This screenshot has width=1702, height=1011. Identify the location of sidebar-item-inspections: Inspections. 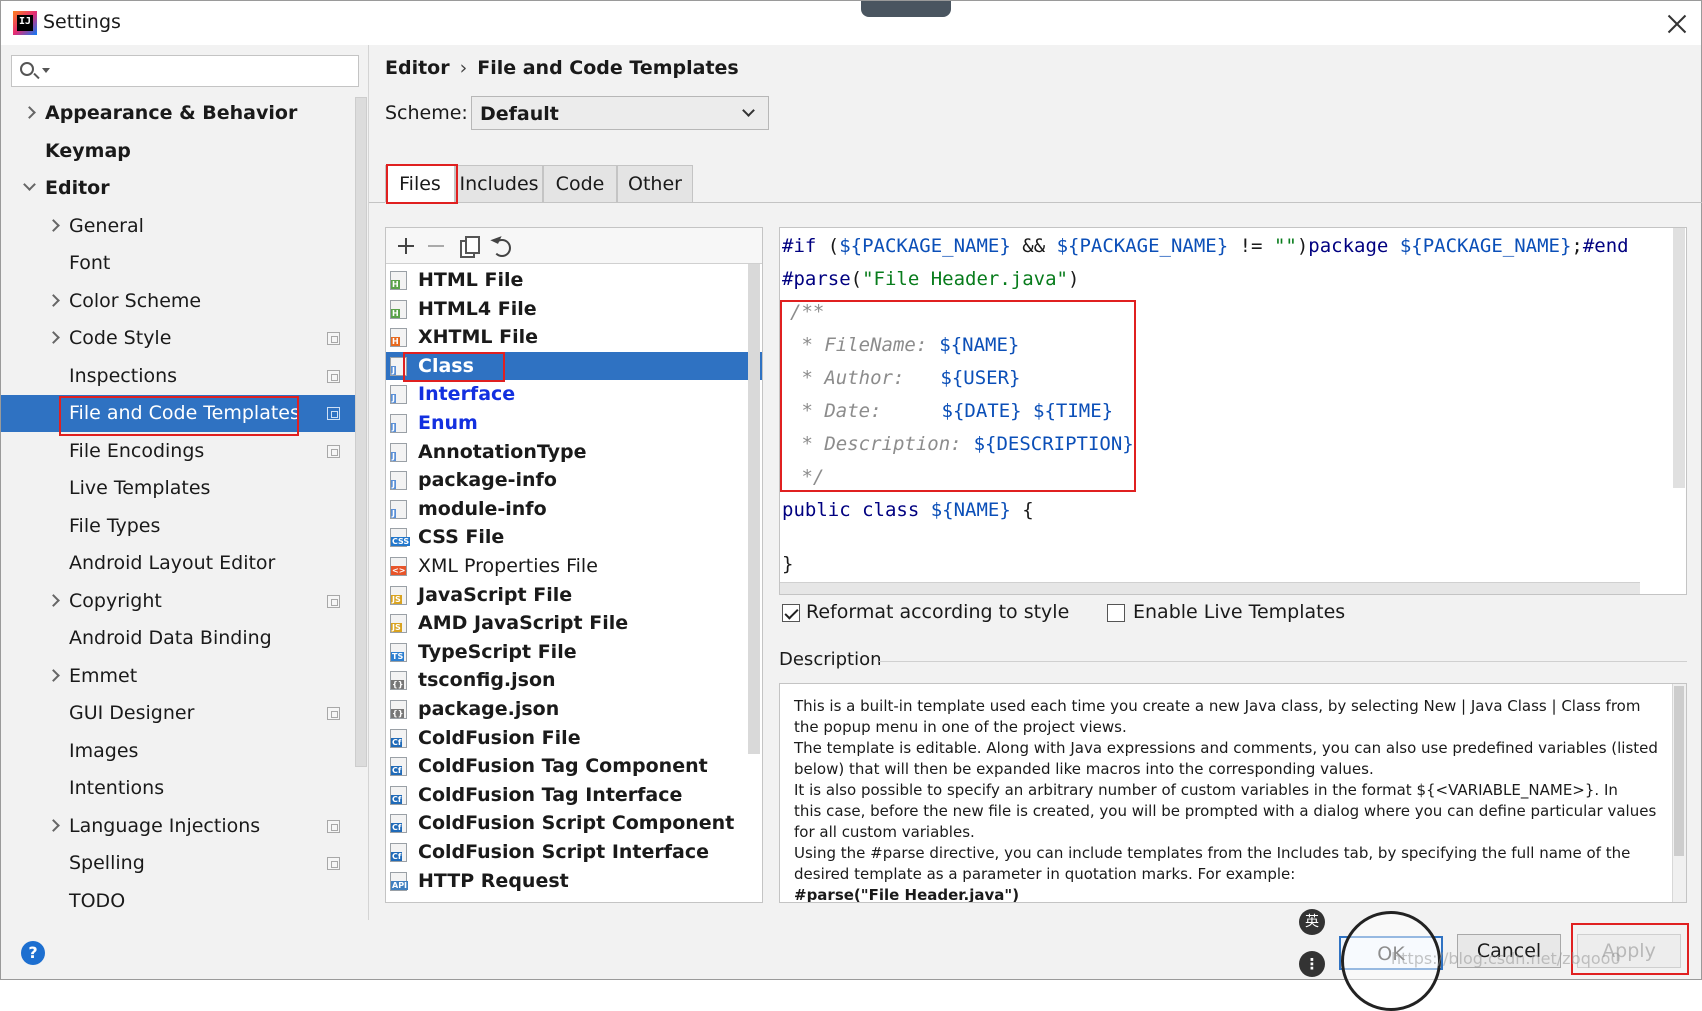
(184, 376).